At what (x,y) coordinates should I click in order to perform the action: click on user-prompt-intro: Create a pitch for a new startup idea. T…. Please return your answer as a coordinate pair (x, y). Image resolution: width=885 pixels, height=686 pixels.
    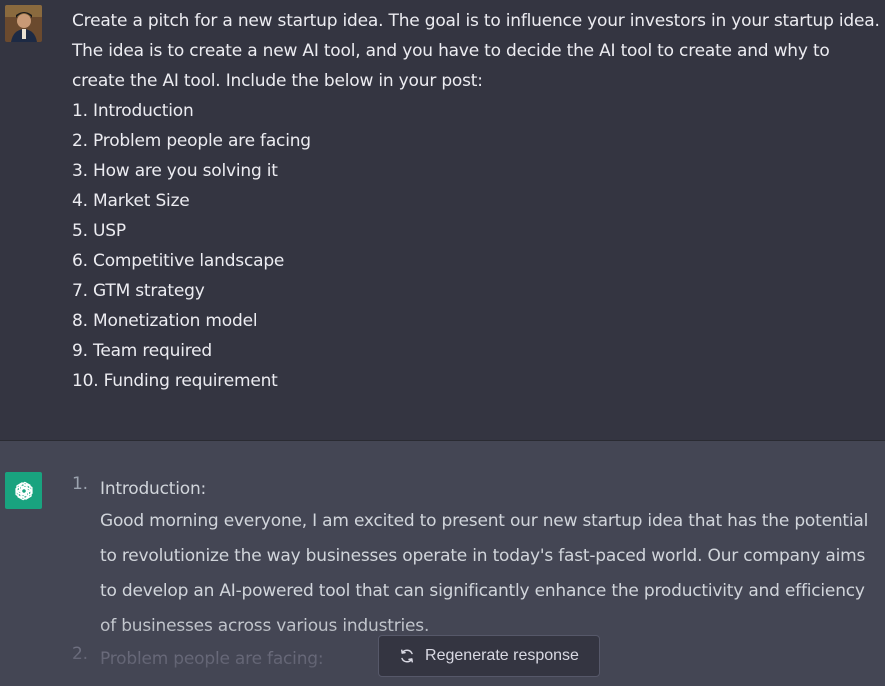
    Looking at the image, I should click on (476, 51).